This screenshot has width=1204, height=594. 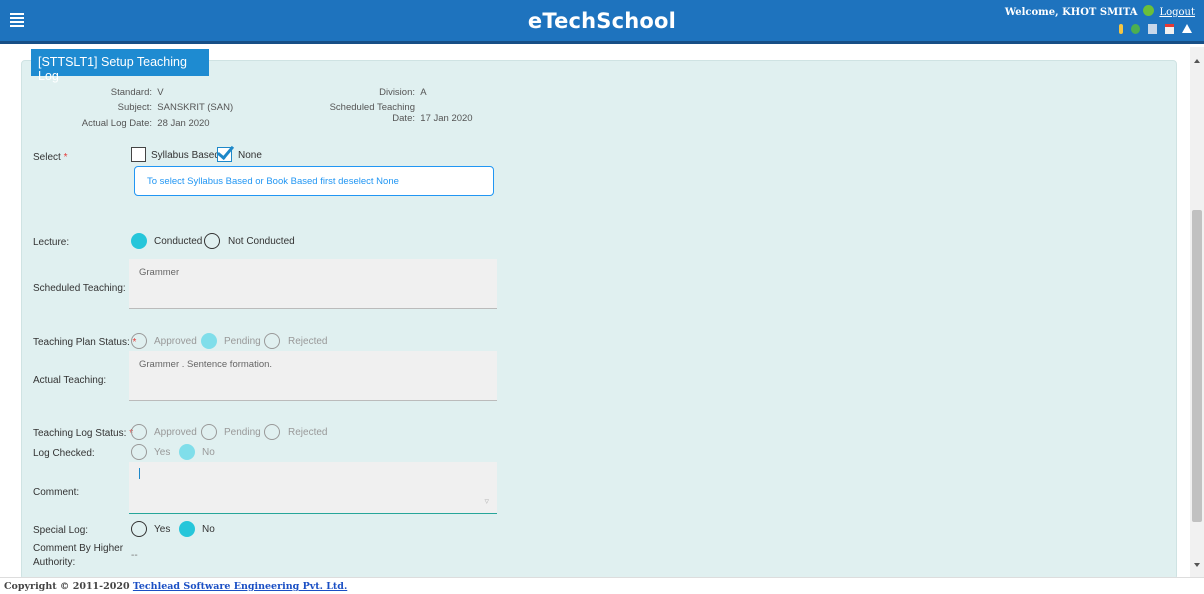 I want to click on plan-rejected-radio, so click(x=272, y=341).